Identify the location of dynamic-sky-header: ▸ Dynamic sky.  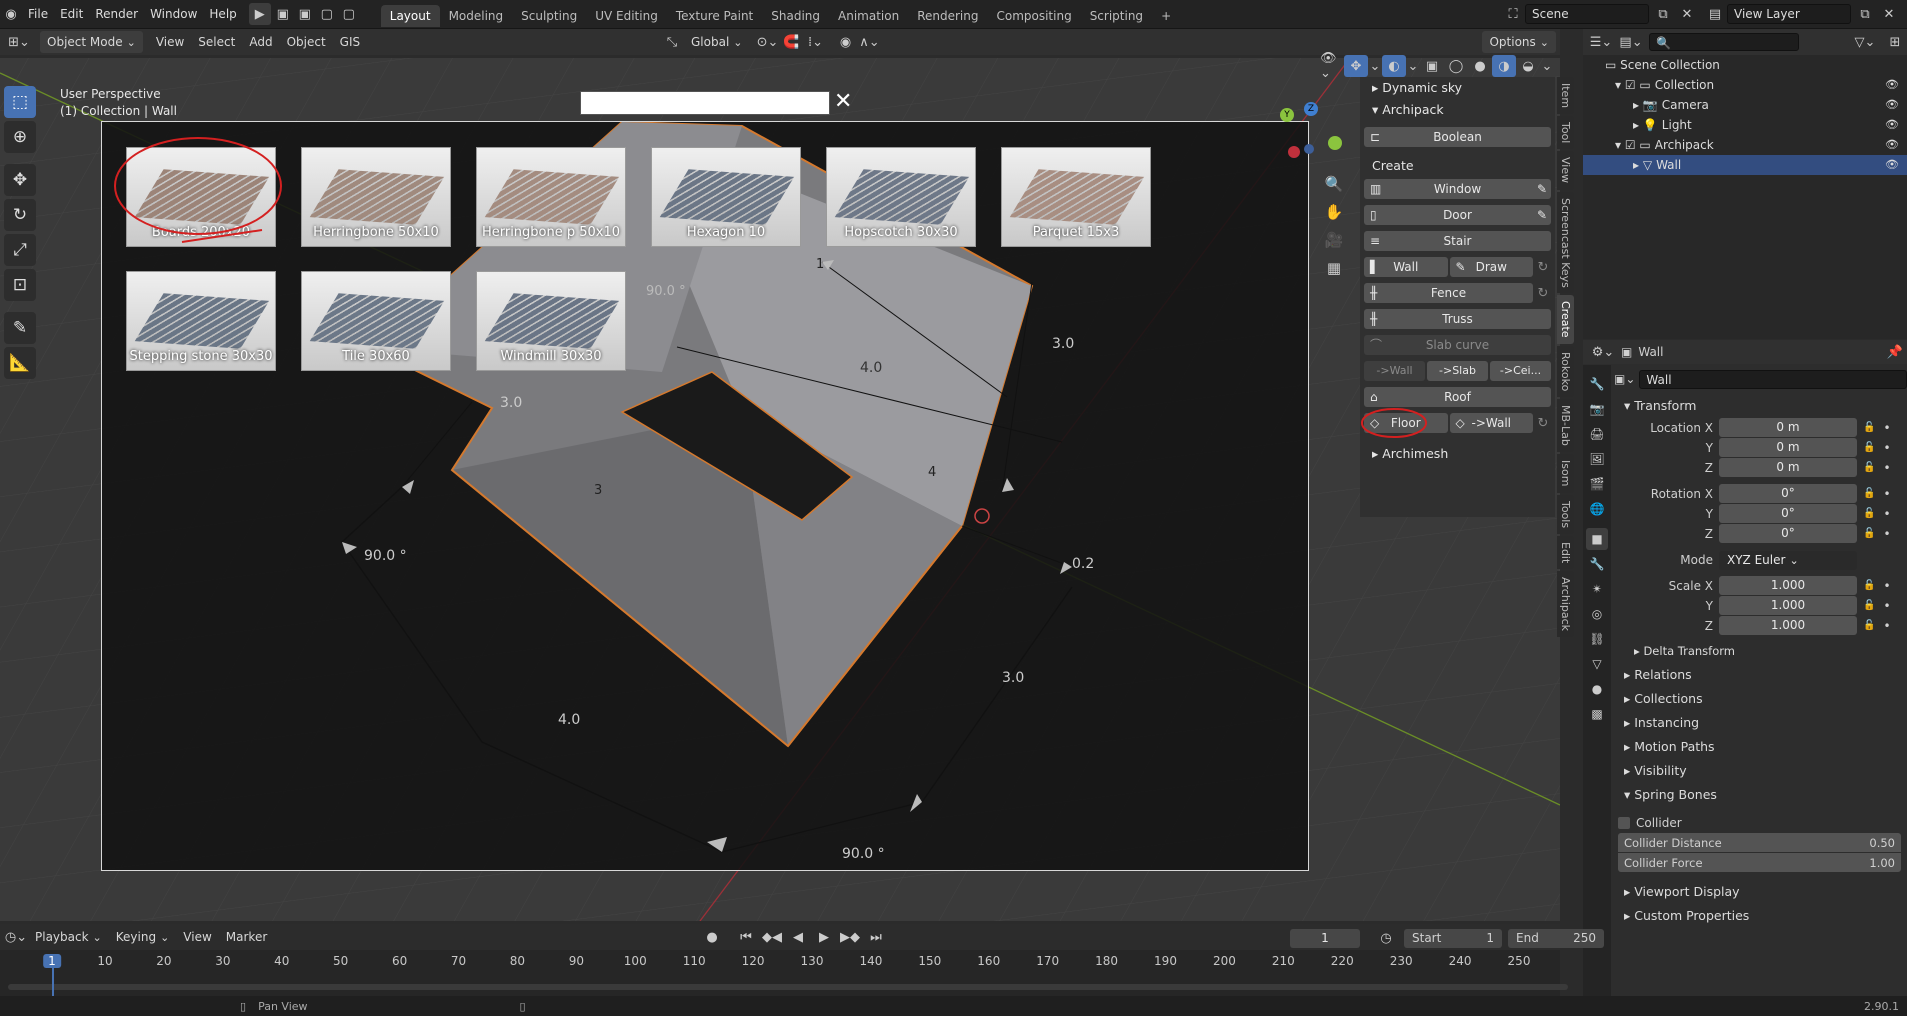
(1457, 88).